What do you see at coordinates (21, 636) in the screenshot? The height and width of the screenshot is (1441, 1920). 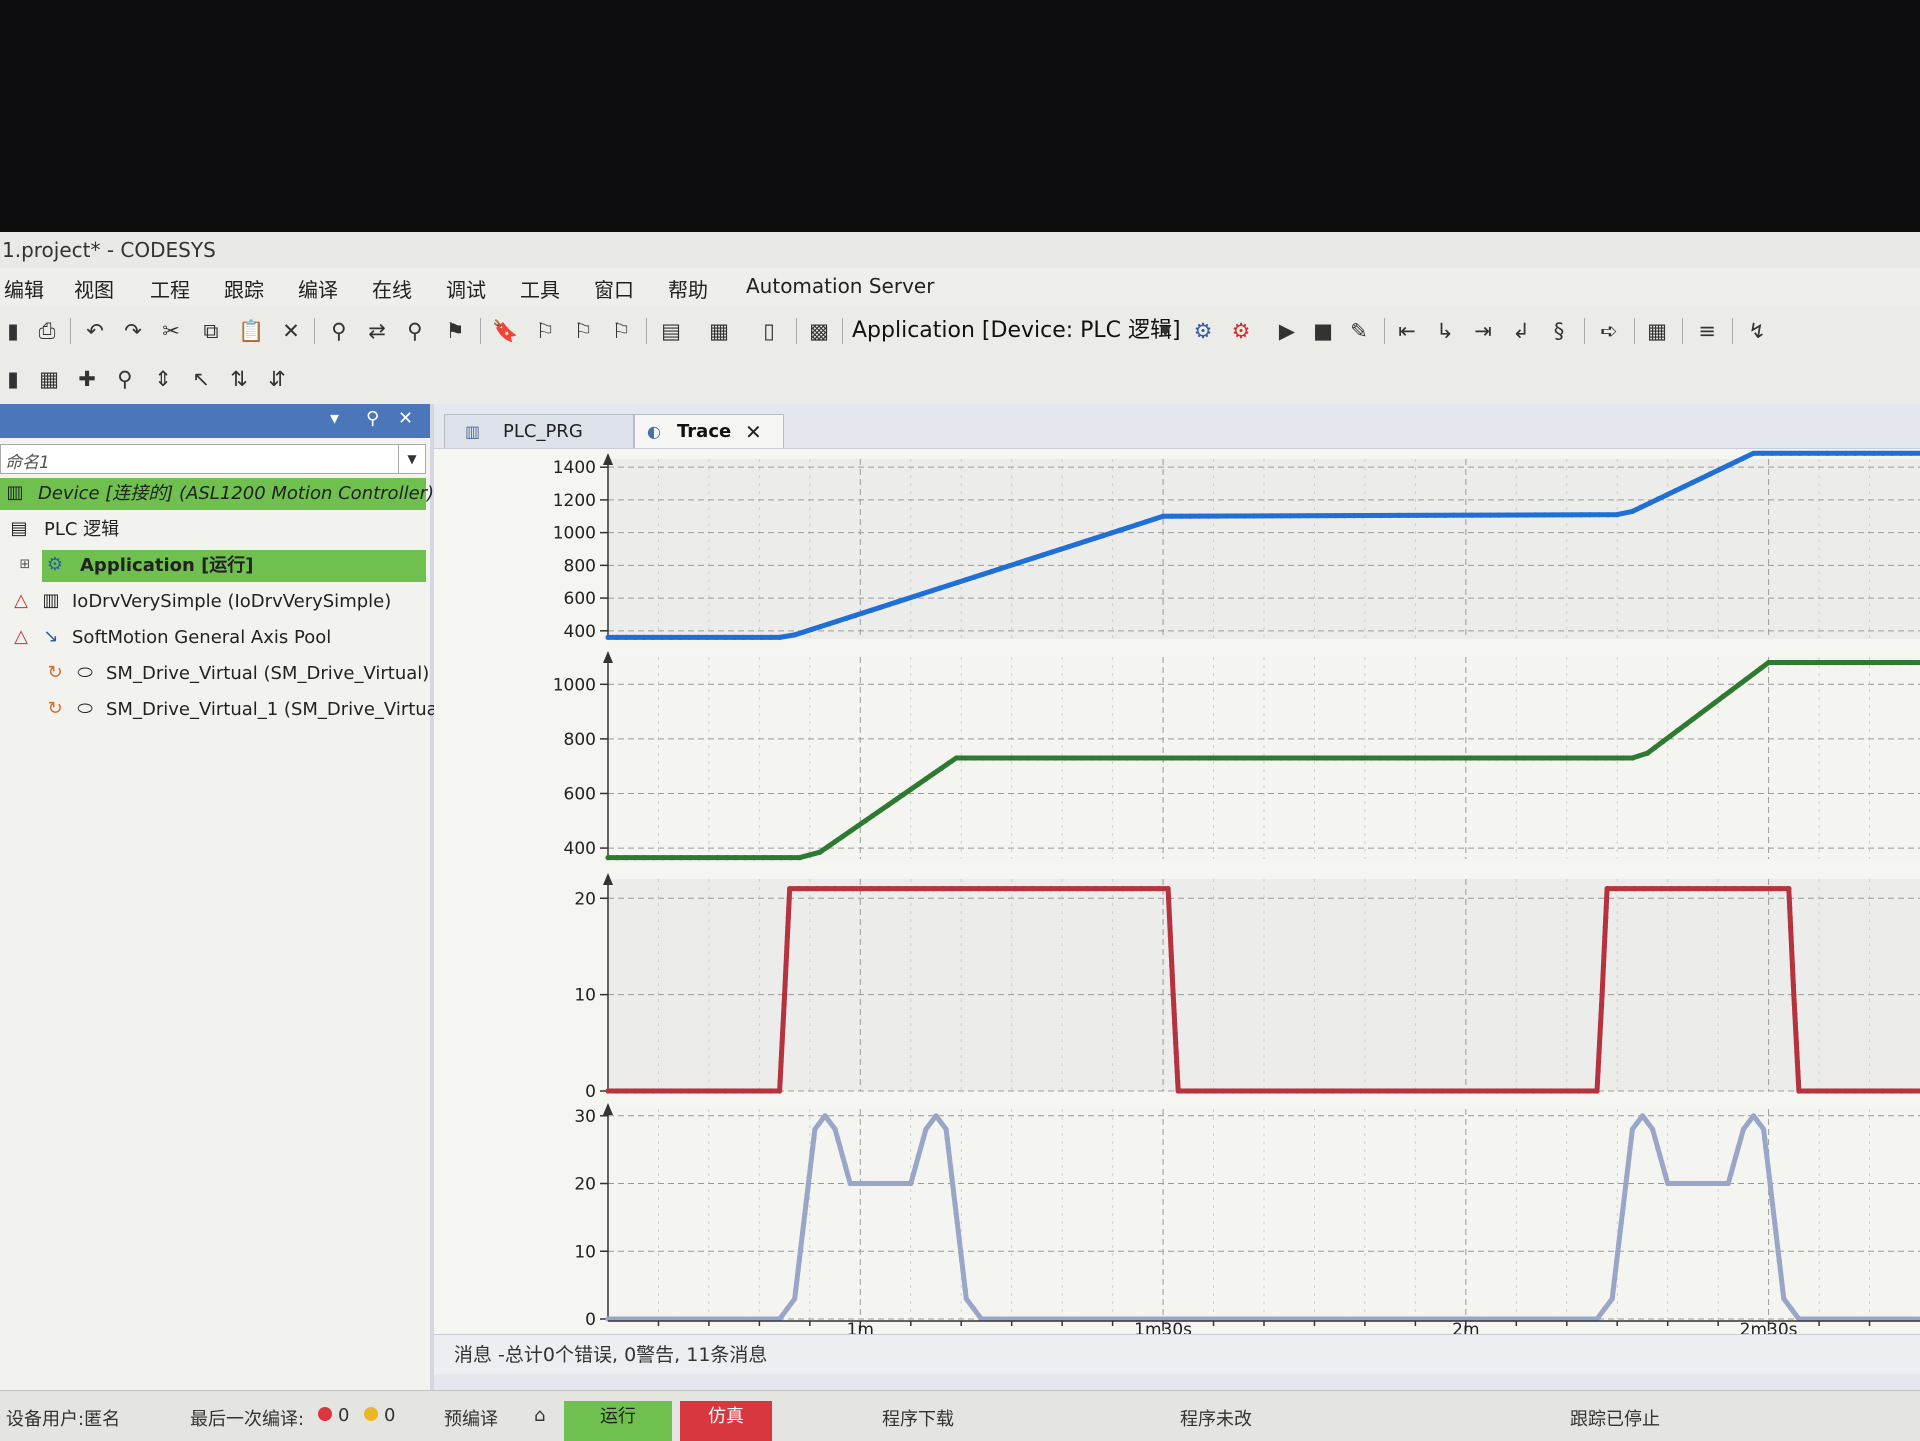 I see `warning-icon: △` at bounding box center [21, 636].